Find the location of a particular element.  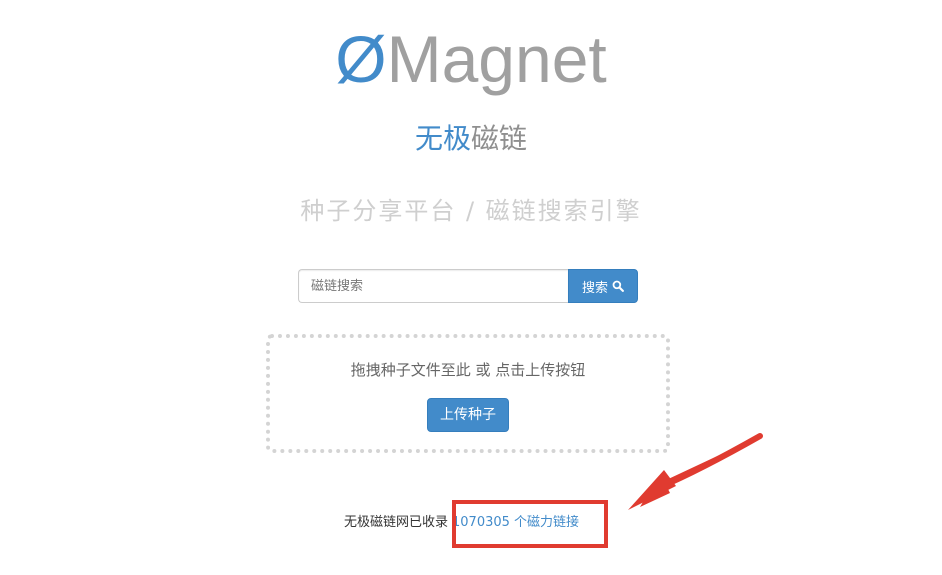

tagline: 种子分享平台 / 磁链搜索引擎 is located at coordinates (471, 211).